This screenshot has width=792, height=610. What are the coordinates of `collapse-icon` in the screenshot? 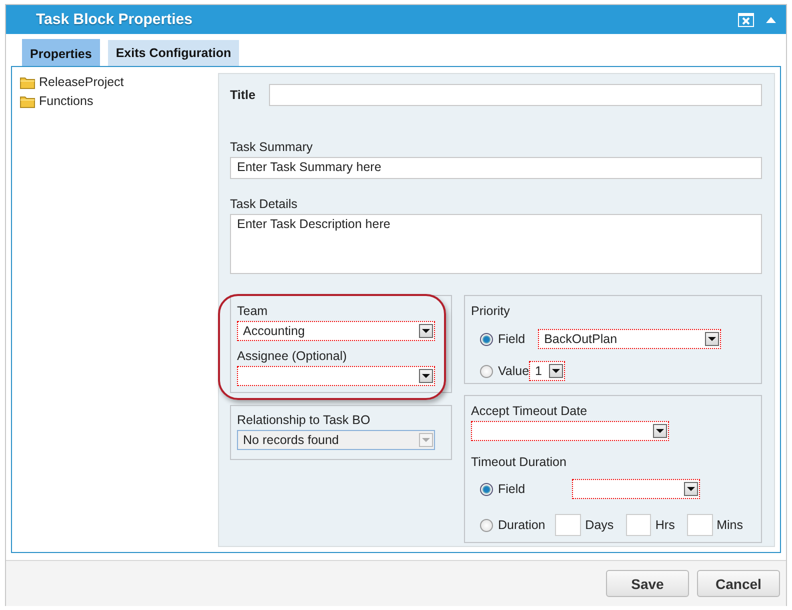 It's located at (771, 19).